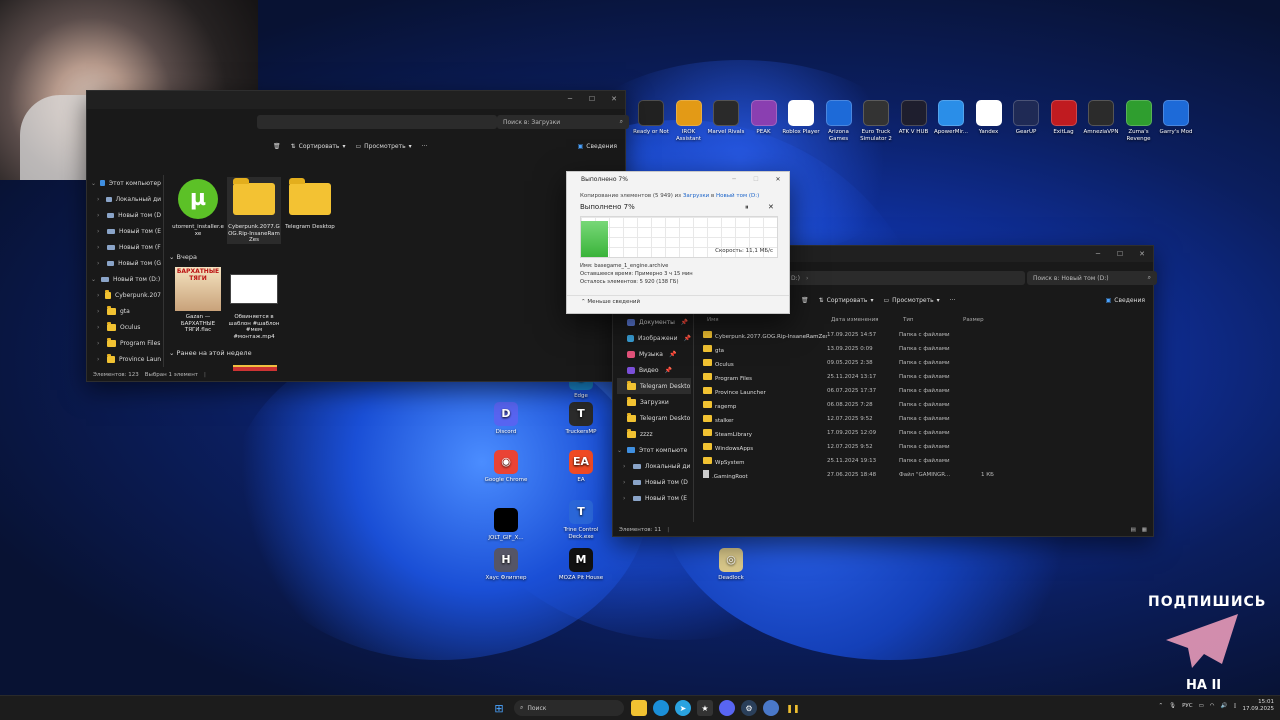  I want to click on microphone-icon: 🎙, so click(1172, 706).